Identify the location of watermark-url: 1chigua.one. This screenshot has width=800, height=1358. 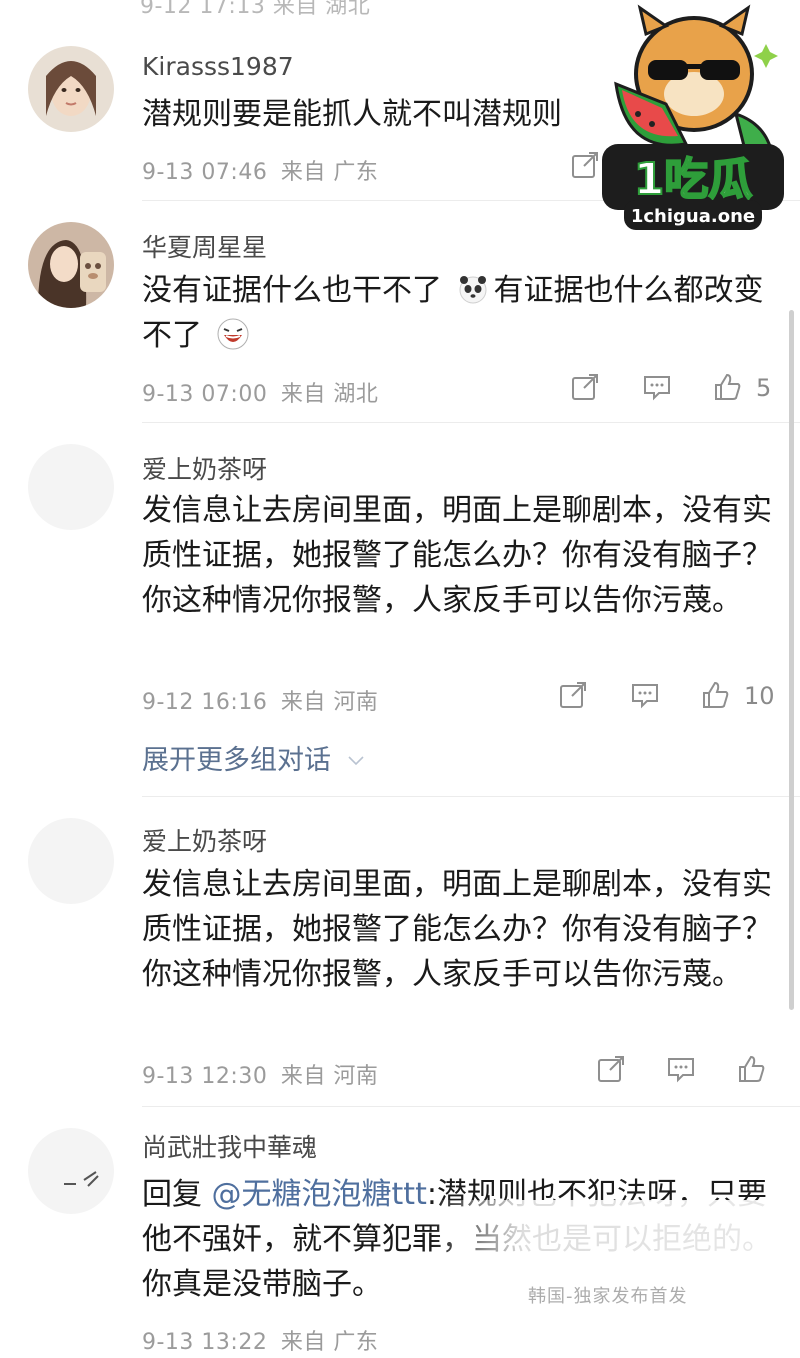
(693, 216).